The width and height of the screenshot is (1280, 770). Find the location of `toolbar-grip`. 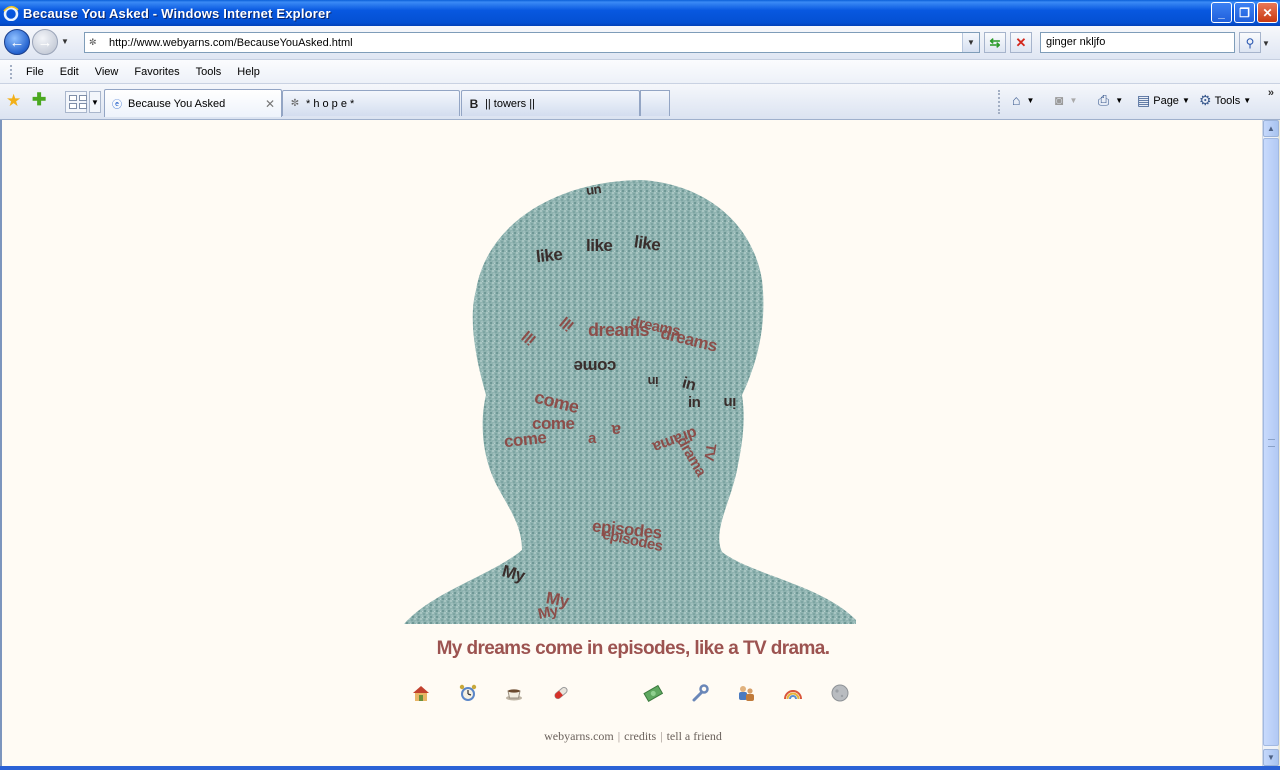

toolbar-grip is located at coordinates (11, 71).